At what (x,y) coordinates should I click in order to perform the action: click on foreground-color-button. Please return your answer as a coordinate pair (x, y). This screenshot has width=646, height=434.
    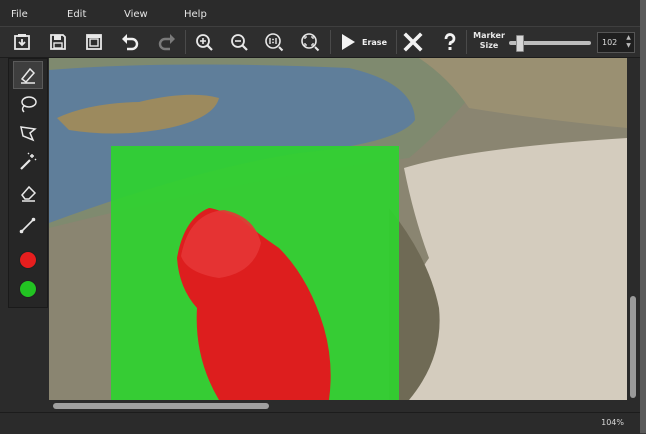
    Looking at the image, I should click on (28, 260).